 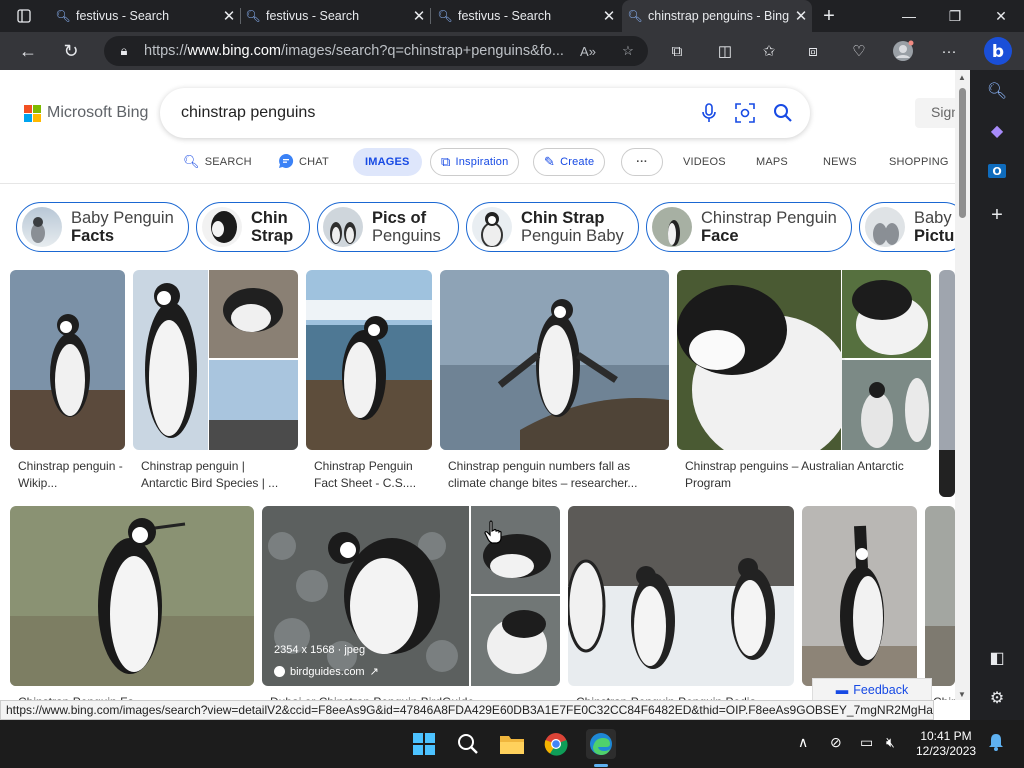 What do you see at coordinates (998, 51) in the screenshot?
I see `copilot-icon: b` at bounding box center [998, 51].